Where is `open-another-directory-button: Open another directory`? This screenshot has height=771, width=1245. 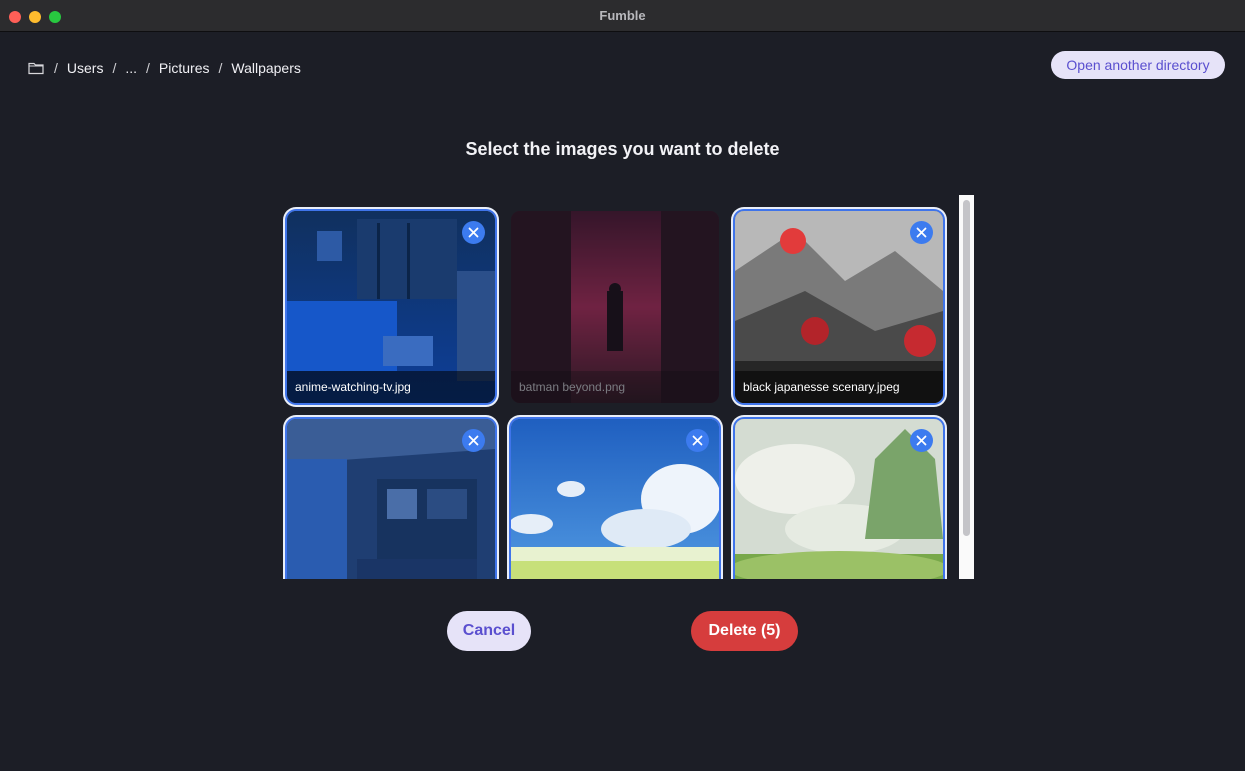
open-another-directory-button: Open another directory is located at coordinates (1138, 65).